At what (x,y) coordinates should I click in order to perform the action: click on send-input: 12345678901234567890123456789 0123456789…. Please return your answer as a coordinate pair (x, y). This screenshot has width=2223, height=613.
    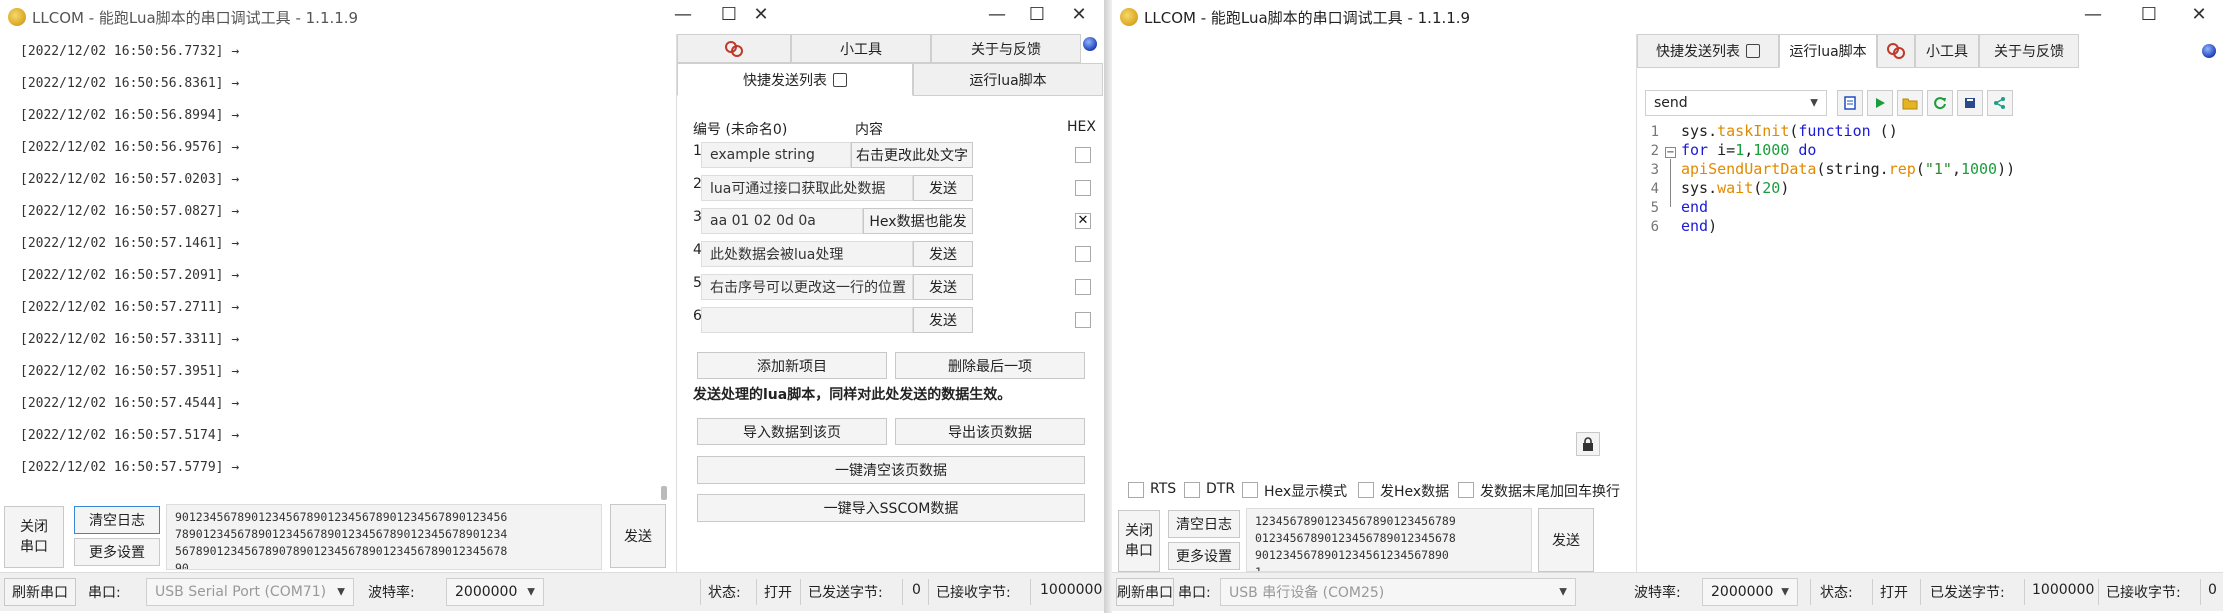
    Looking at the image, I should click on (1389, 540).